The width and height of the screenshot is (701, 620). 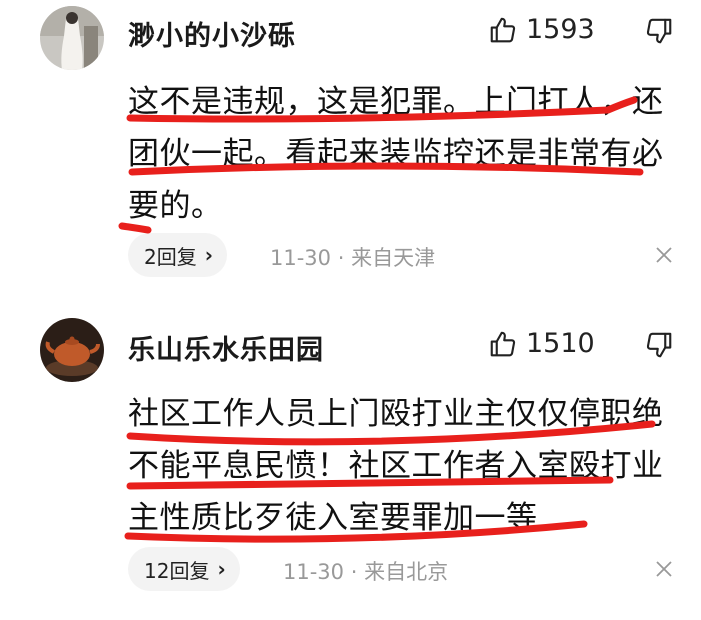 What do you see at coordinates (396, 466) in the screenshot?
I see `comment-line: 不能平息民愤！社区工作者入室殴打业` at bounding box center [396, 466].